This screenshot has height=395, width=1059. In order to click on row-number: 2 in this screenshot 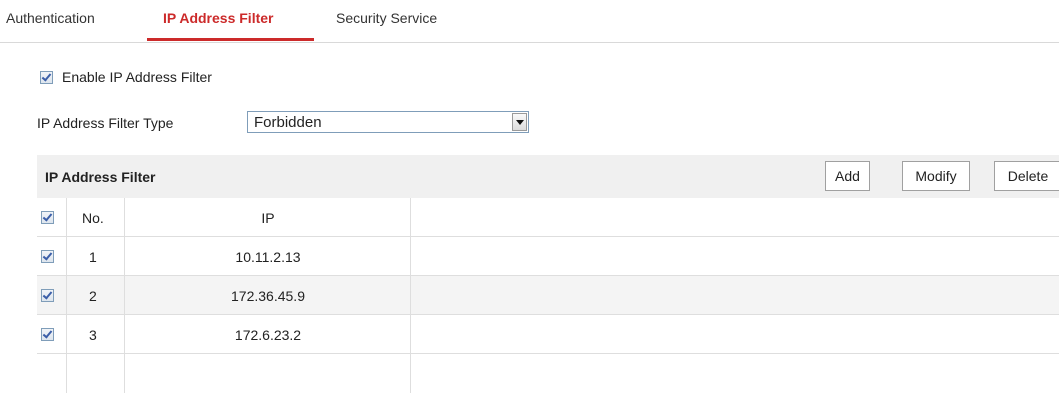, I will do `click(93, 296)`.